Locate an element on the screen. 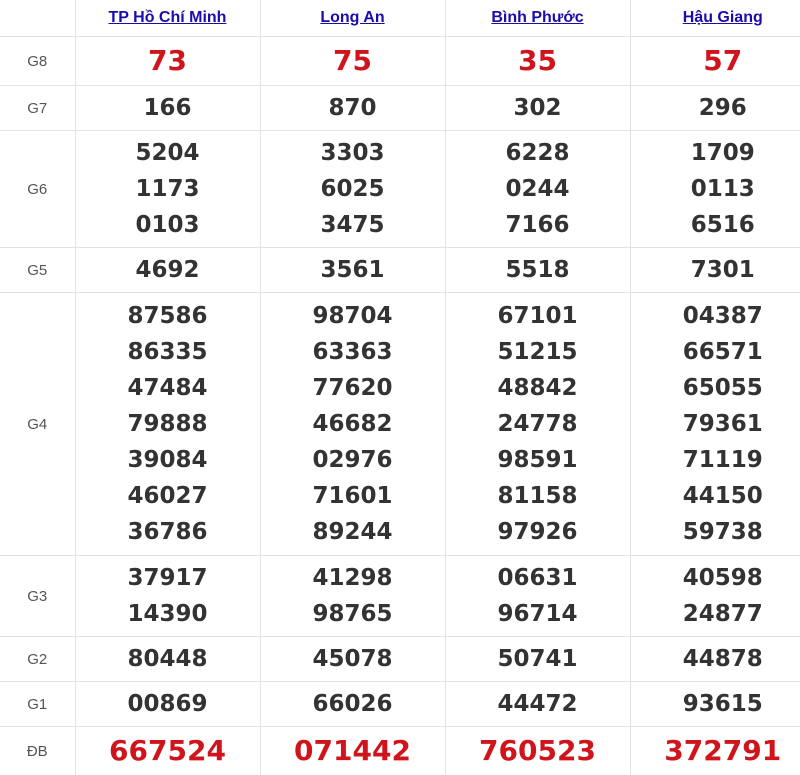 The height and width of the screenshot is (775, 800). prize-cell: 4059824877 is located at coordinates (715, 596).